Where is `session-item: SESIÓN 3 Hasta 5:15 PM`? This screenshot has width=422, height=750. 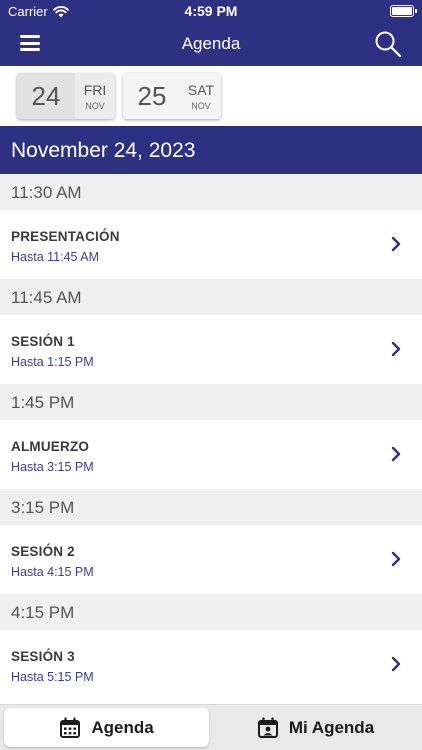
session-item: SESIÓN 3 Hasta 5:15 PM is located at coordinates (211, 664).